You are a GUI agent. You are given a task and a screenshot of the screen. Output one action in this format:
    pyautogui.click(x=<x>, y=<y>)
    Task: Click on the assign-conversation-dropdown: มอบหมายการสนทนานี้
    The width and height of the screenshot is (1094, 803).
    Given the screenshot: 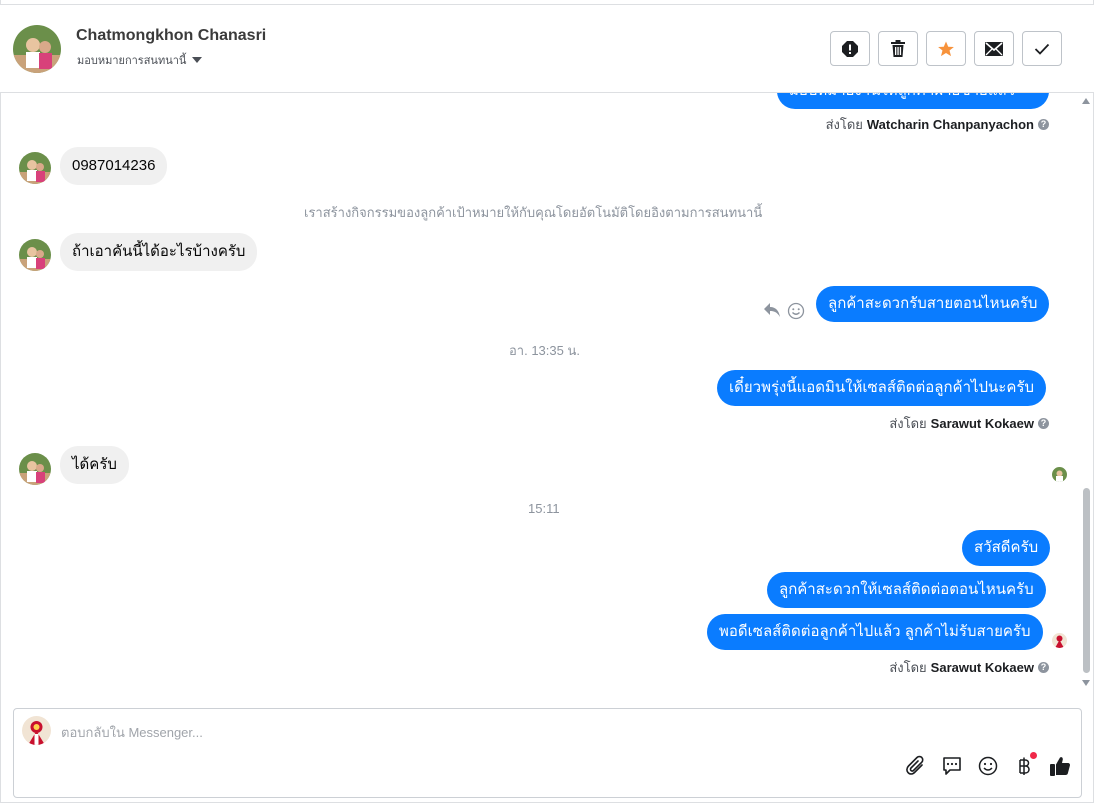 What is the action you would take?
    pyautogui.click(x=140, y=60)
    